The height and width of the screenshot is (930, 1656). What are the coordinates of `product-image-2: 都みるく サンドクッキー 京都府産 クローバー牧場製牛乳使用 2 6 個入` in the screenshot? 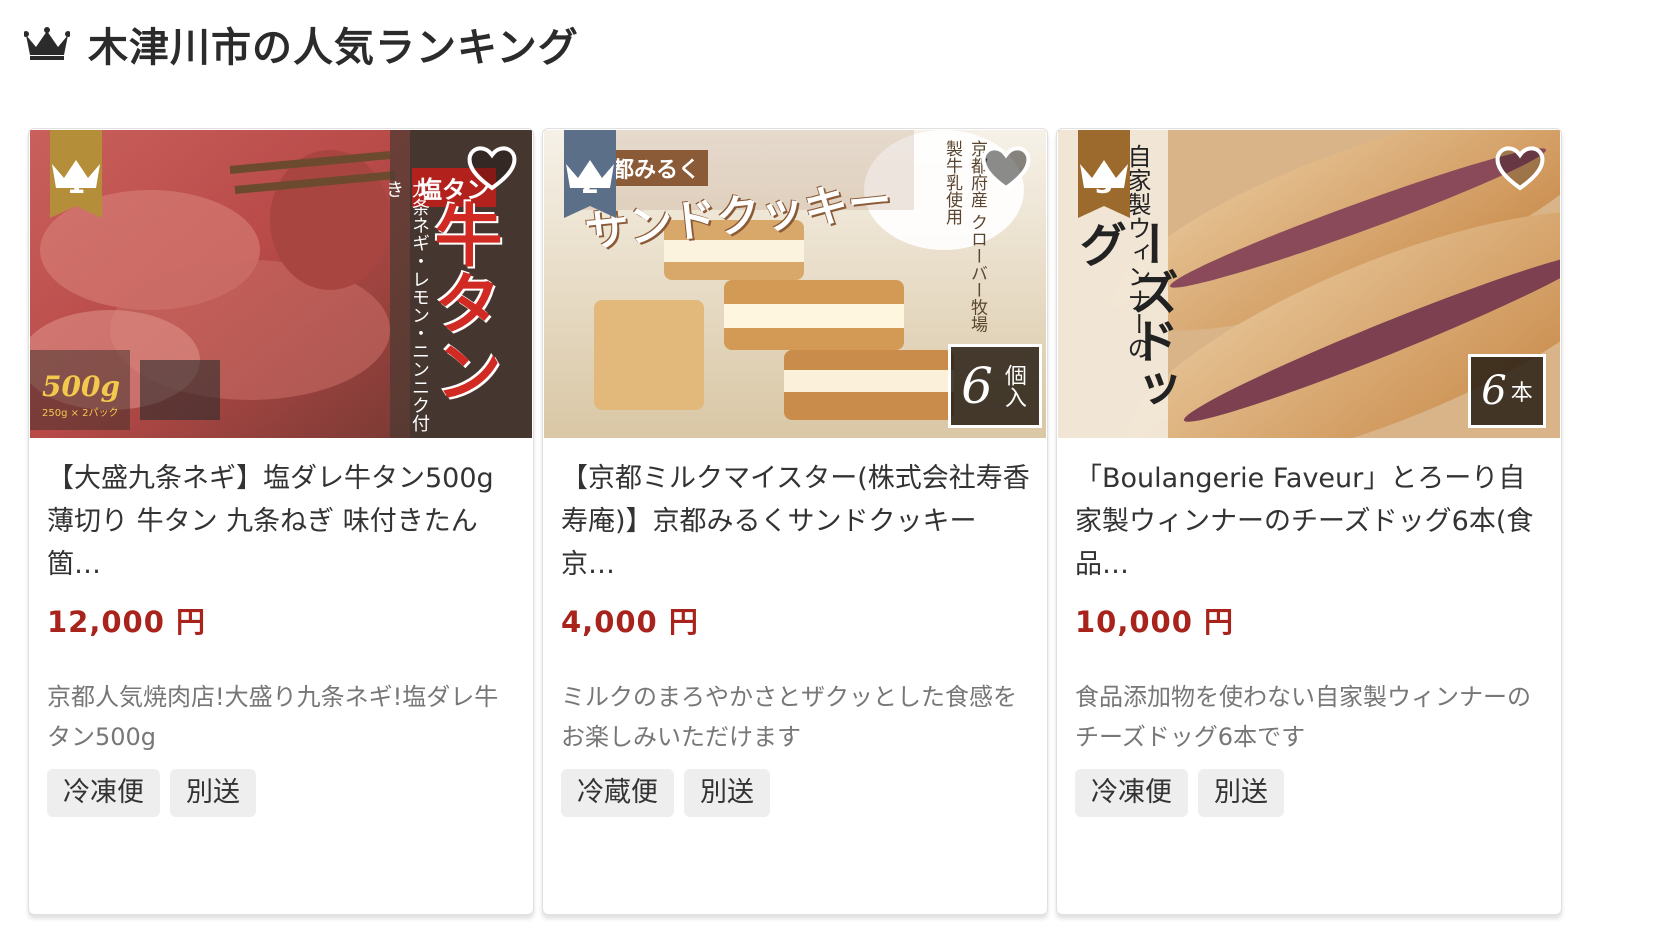 It's located at (795, 284).